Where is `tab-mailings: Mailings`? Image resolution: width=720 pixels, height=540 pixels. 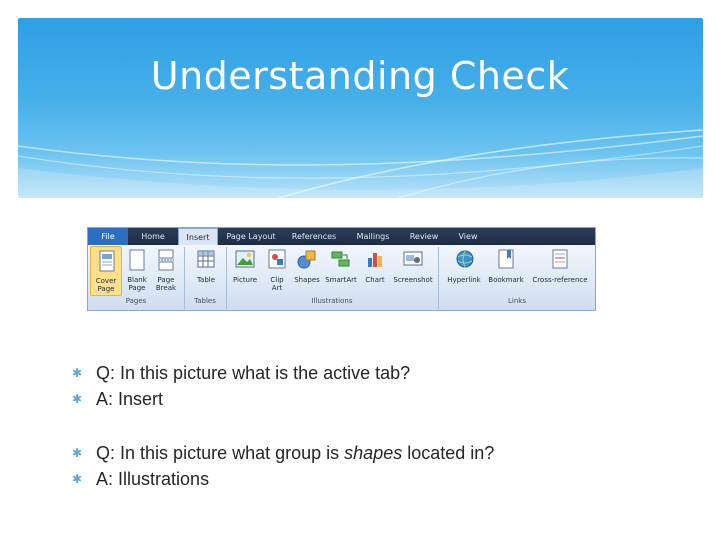
tab-mailings: Mailings is located at coordinates (373, 236).